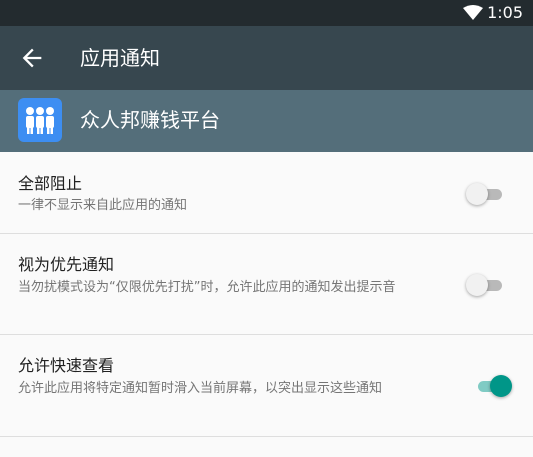 The image size is (533, 457). I want to click on setting-title: 全部阻止, so click(50, 183).